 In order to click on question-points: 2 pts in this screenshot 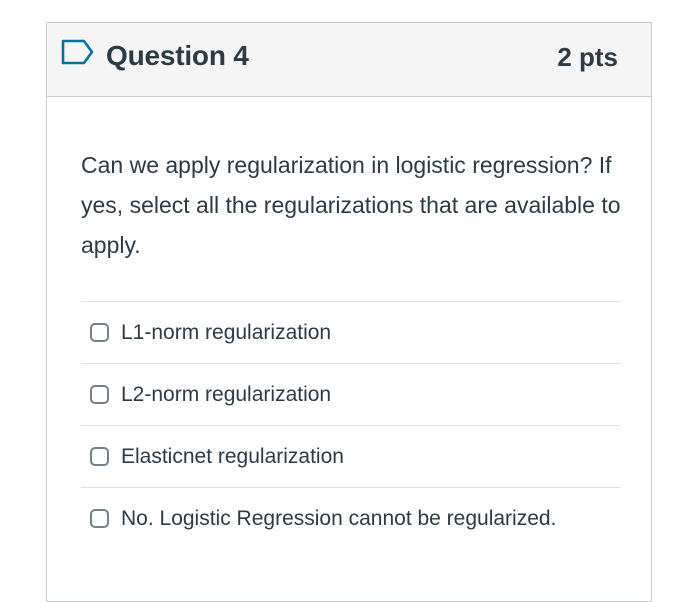, I will do `click(587, 57)`.